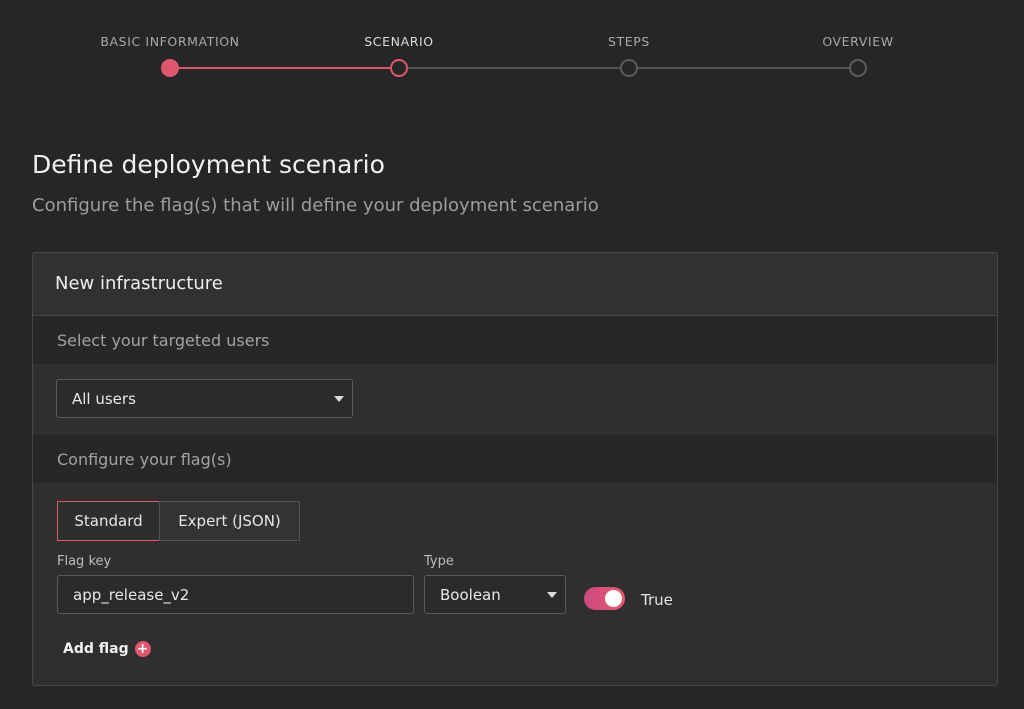 This screenshot has width=1024, height=709. What do you see at coordinates (108, 521) in the screenshot?
I see `tab-standard: Standard` at bounding box center [108, 521].